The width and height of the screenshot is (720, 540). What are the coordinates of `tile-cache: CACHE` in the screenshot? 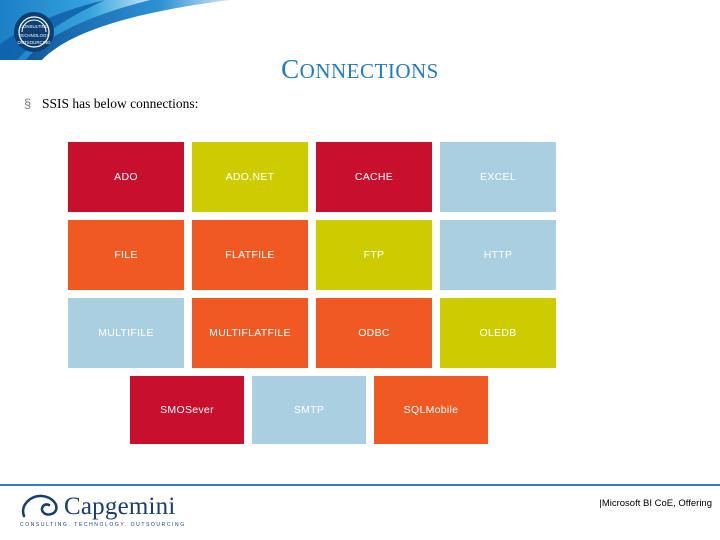 It's located at (374, 177).